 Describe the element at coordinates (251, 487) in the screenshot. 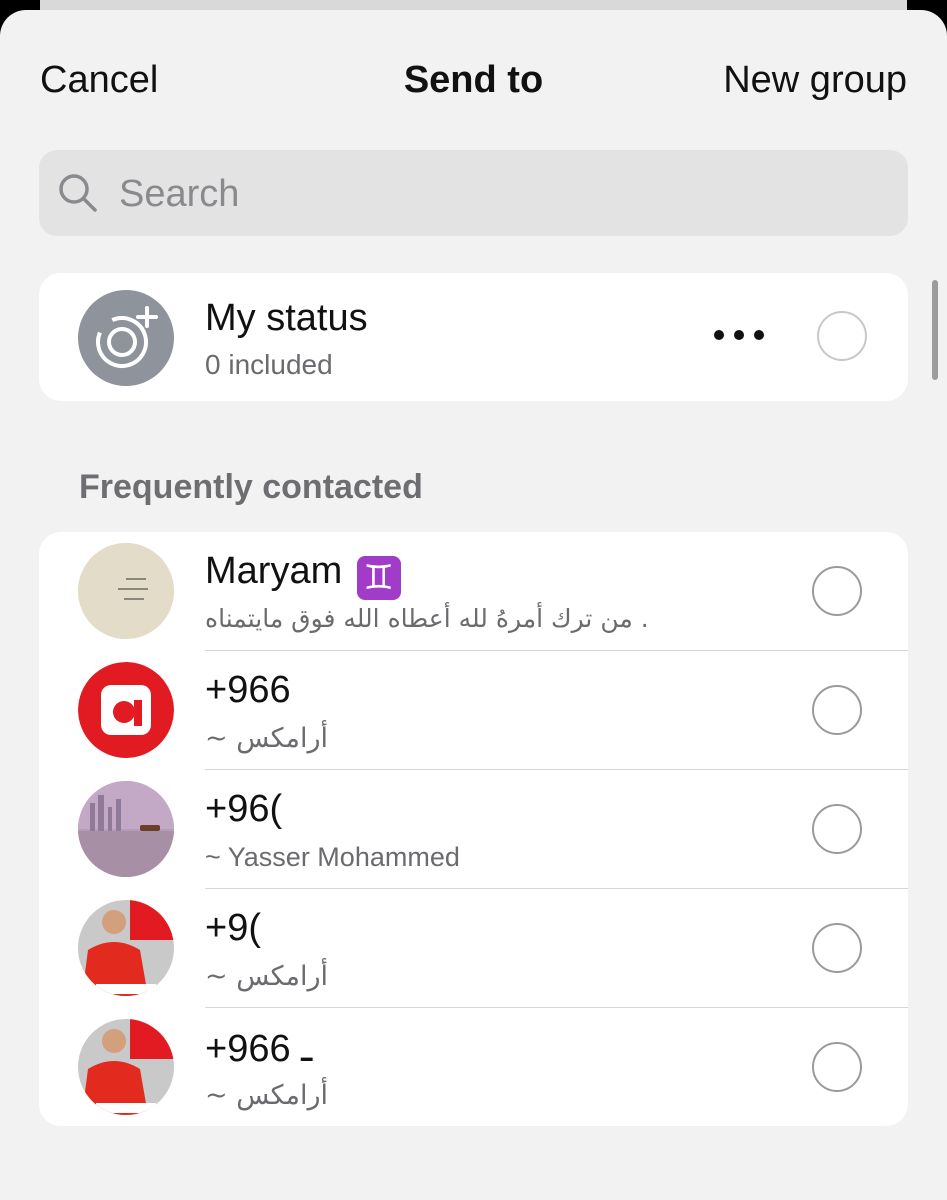

I see `section-header-frequently-contacted: Frequently contacted` at that location.